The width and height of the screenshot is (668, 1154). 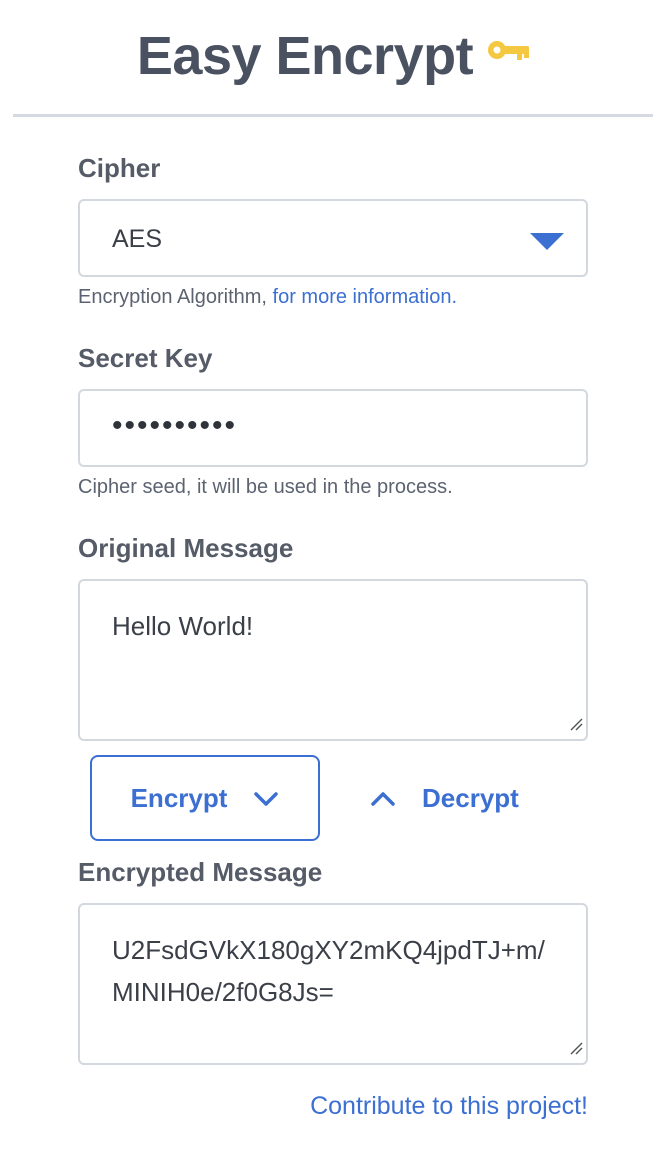 I want to click on page-title: Easy Encrypt, so click(x=305, y=56).